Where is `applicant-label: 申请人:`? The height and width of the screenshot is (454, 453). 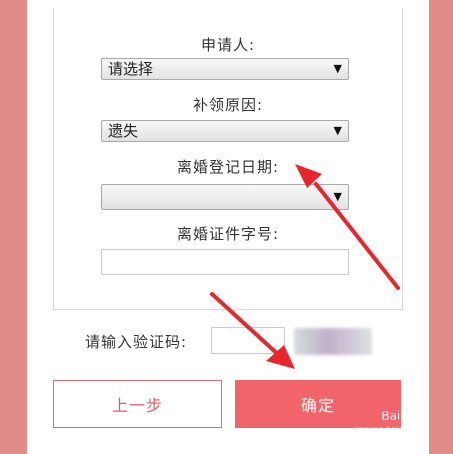 applicant-label: 申请人: is located at coordinates (228, 45).